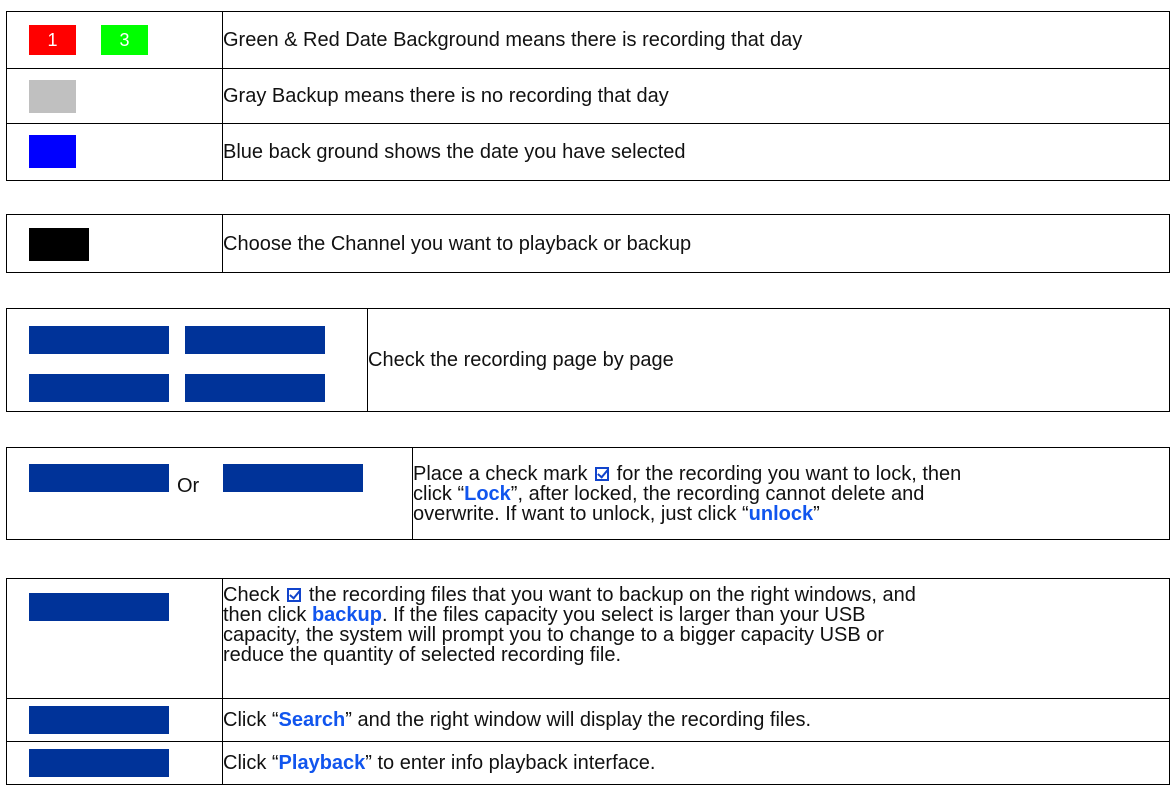  What do you see at coordinates (99, 720) in the screenshot?
I see `search-button` at bounding box center [99, 720].